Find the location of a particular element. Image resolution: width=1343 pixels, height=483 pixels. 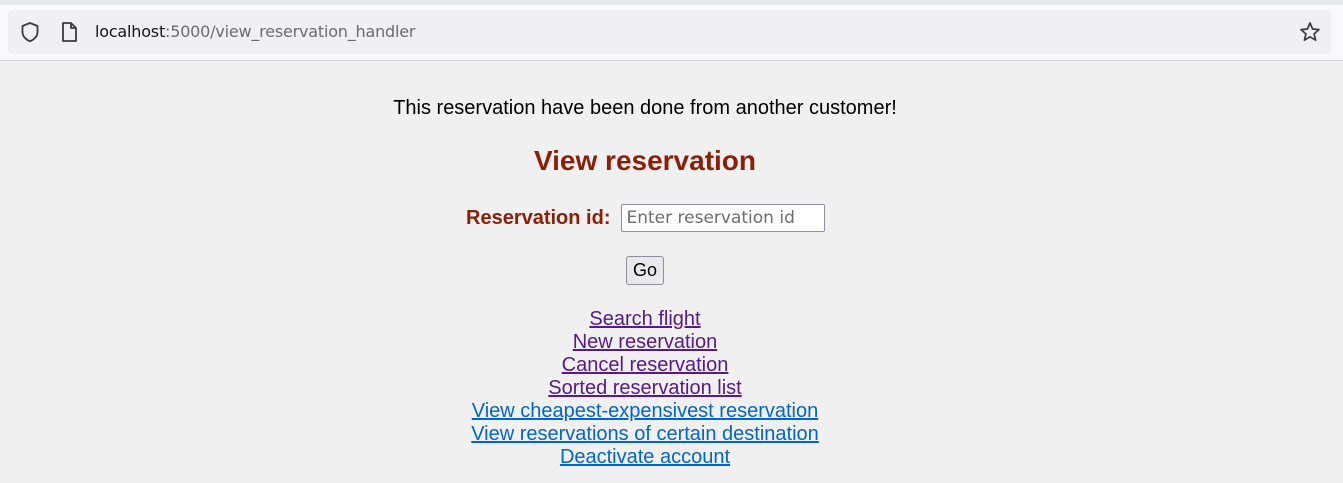

url-host: localhost is located at coordinates (130, 31).